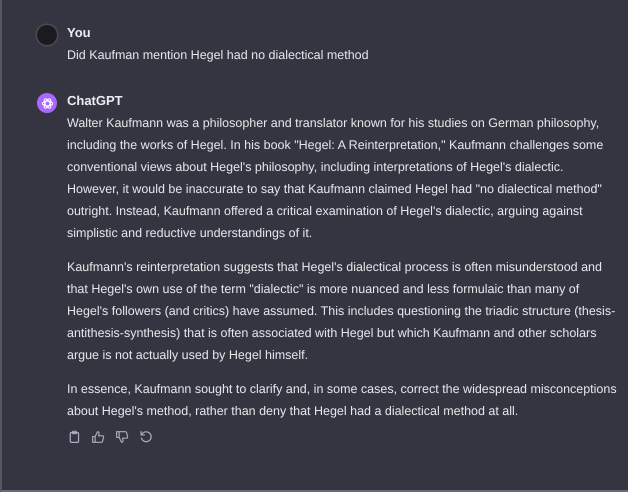 The image size is (628, 492). Describe the element at coordinates (79, 33) in the screenshot. I see `author-name: You` at that location.